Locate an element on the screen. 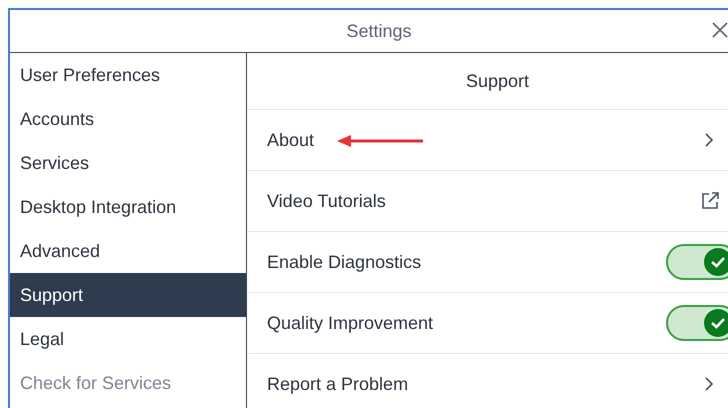 This screenshot has width=728, height=408. sidebar-item: Desktop Integration is located at coordinates (128, 207).